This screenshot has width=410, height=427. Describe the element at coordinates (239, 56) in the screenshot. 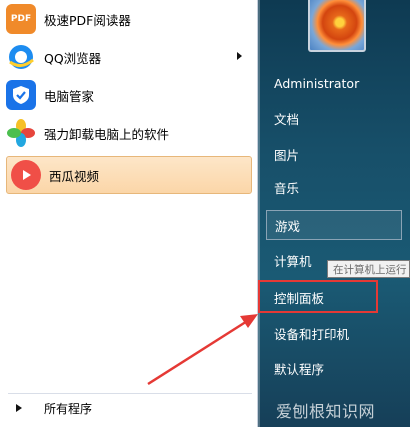

I see `submenu-arrow-icon` at that location.